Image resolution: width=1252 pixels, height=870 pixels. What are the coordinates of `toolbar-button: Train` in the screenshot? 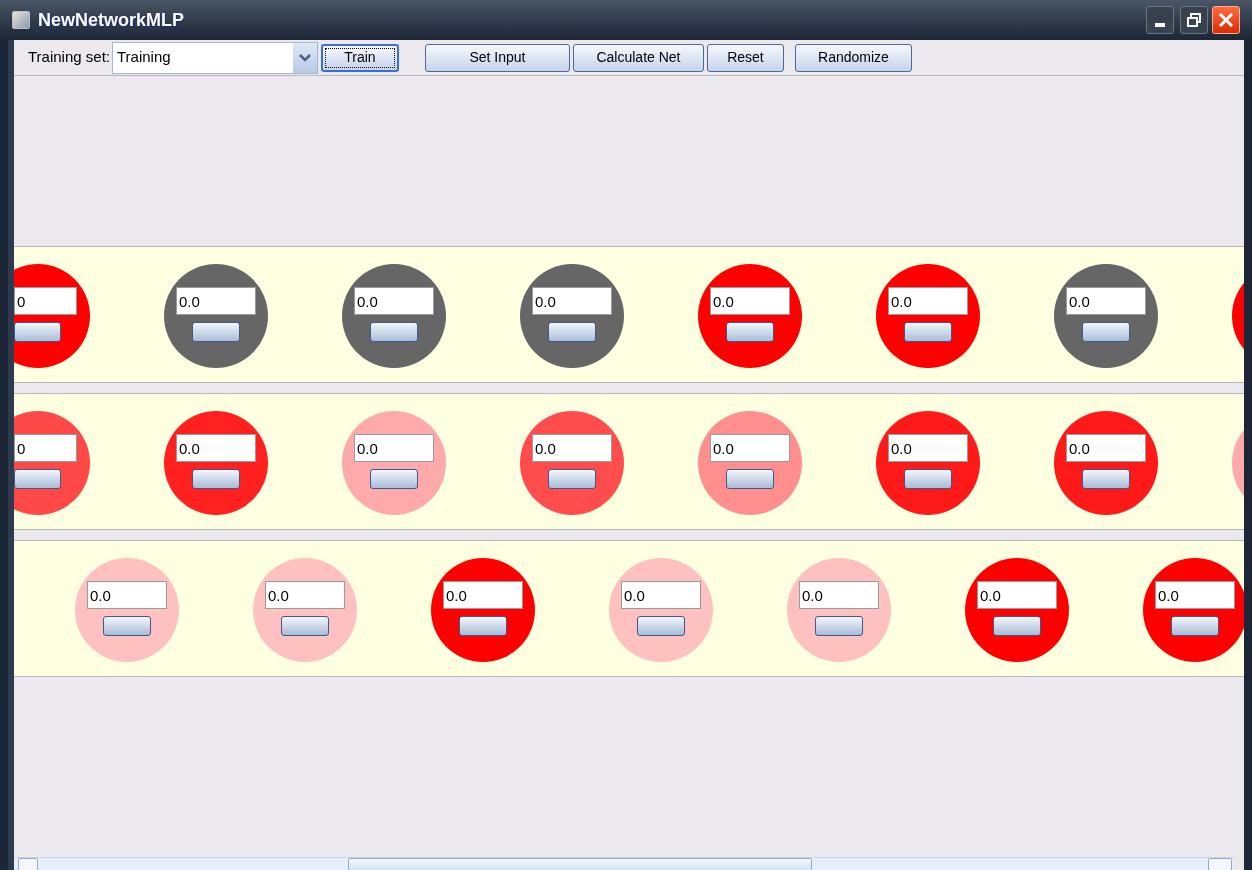 It's located at (360, 57).